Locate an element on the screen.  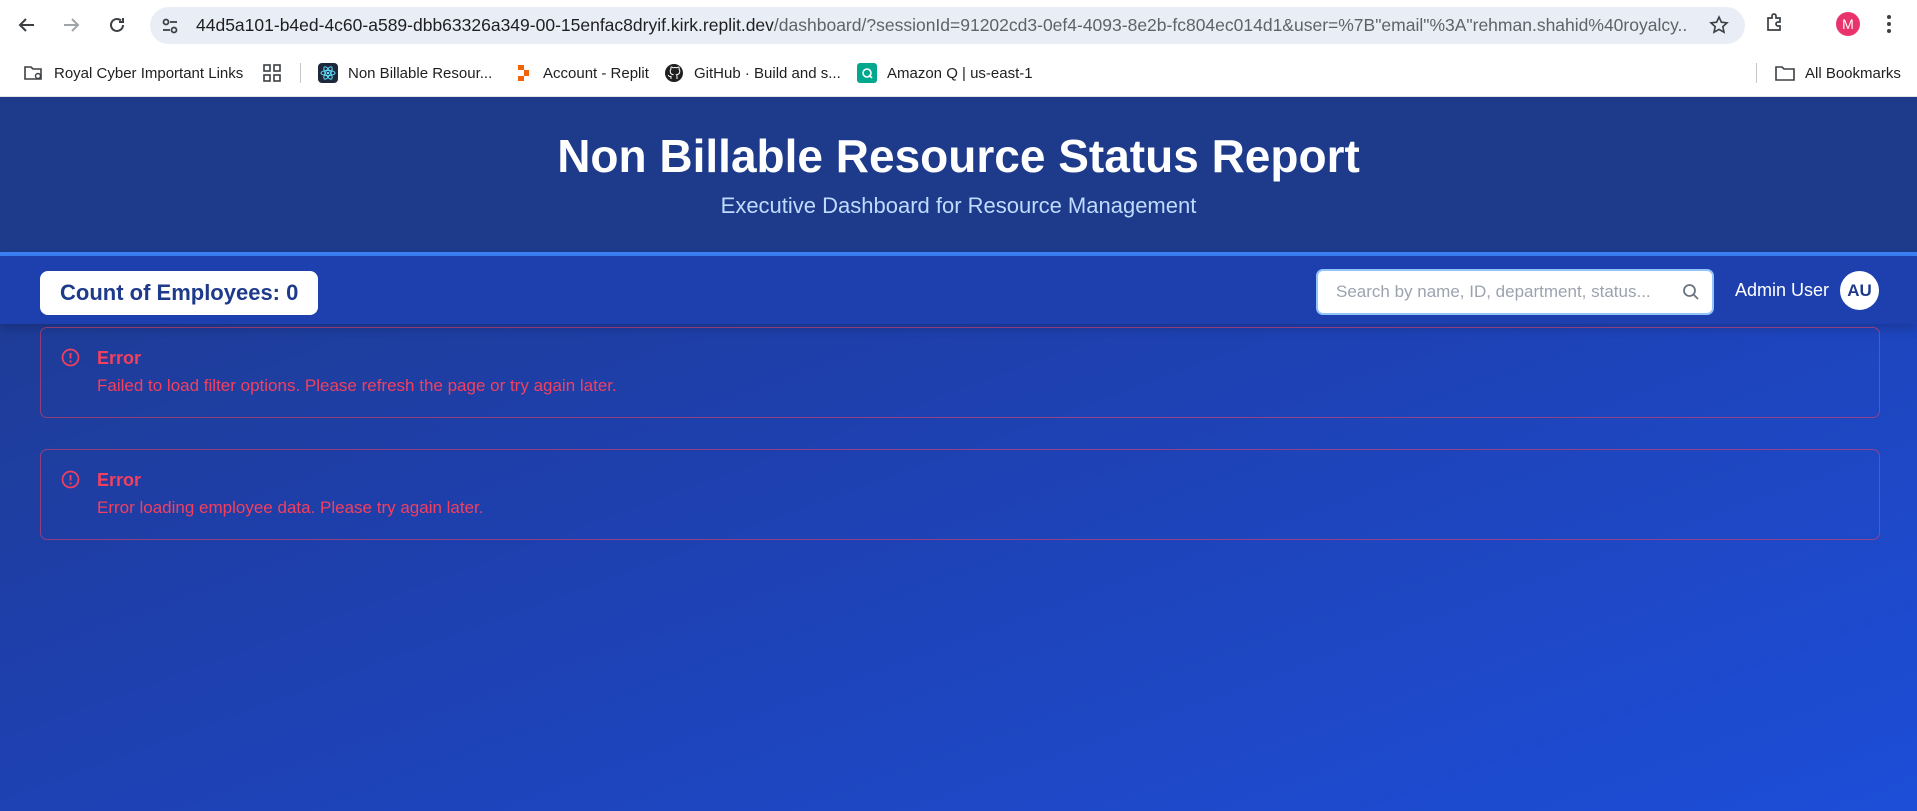
all-bookmarks: All Bookmarks is located at coordinates (1838, 73).